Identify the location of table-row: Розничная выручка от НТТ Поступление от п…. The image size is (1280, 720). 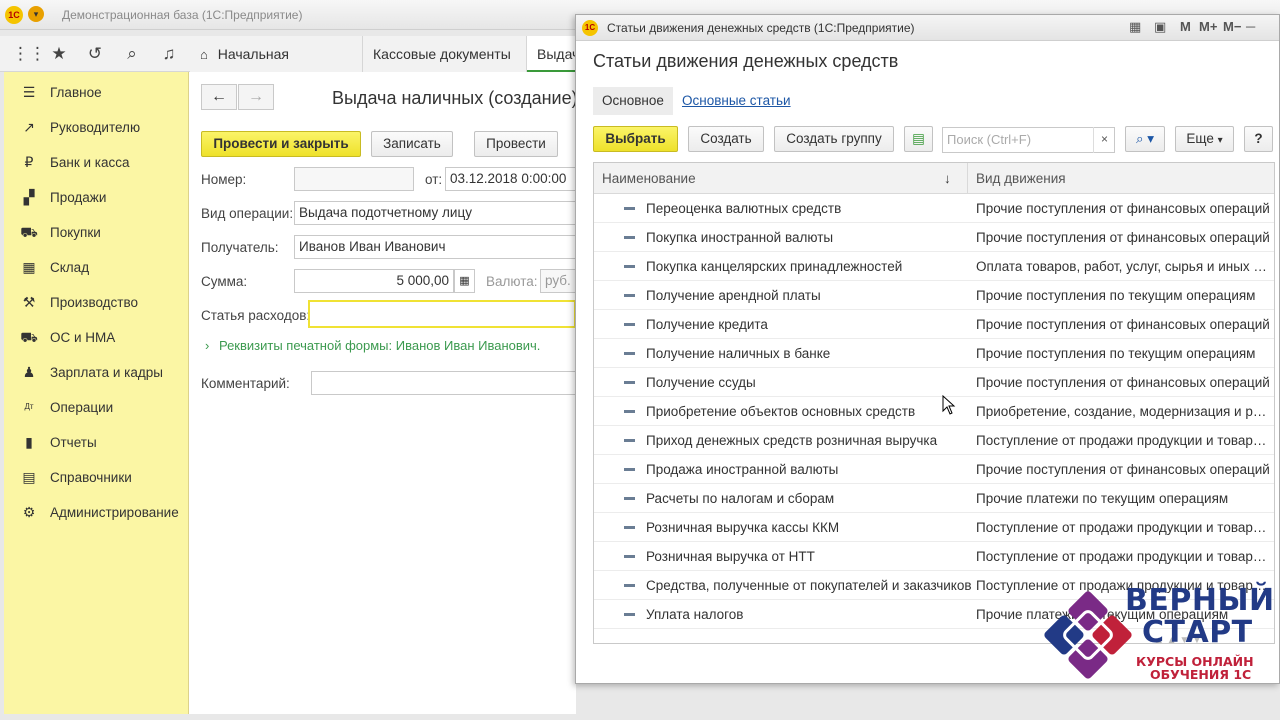
(934, 556).